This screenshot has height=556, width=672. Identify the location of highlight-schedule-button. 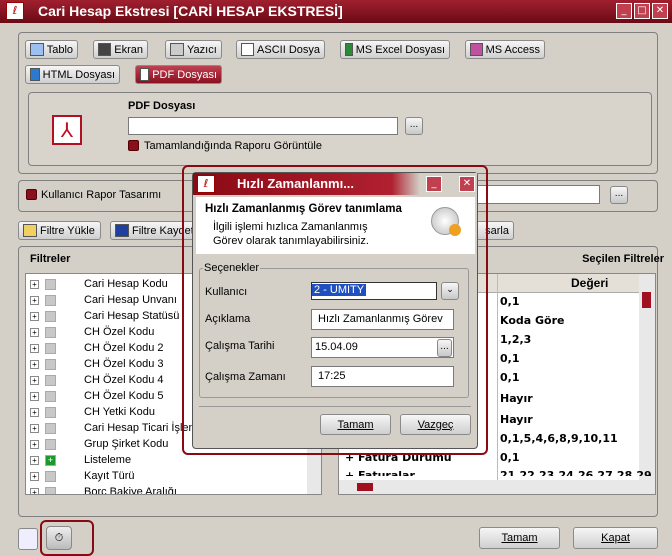
(67, 538).